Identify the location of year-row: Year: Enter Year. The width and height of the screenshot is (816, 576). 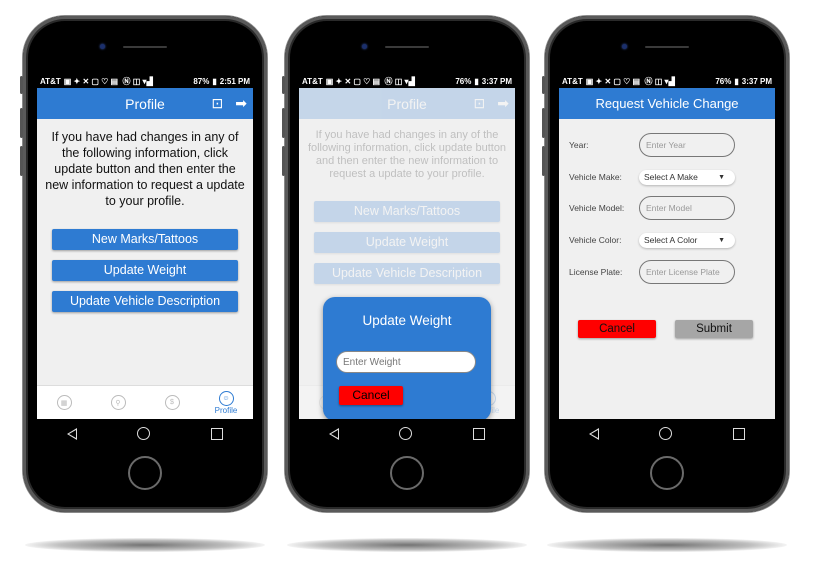
(669, 145).